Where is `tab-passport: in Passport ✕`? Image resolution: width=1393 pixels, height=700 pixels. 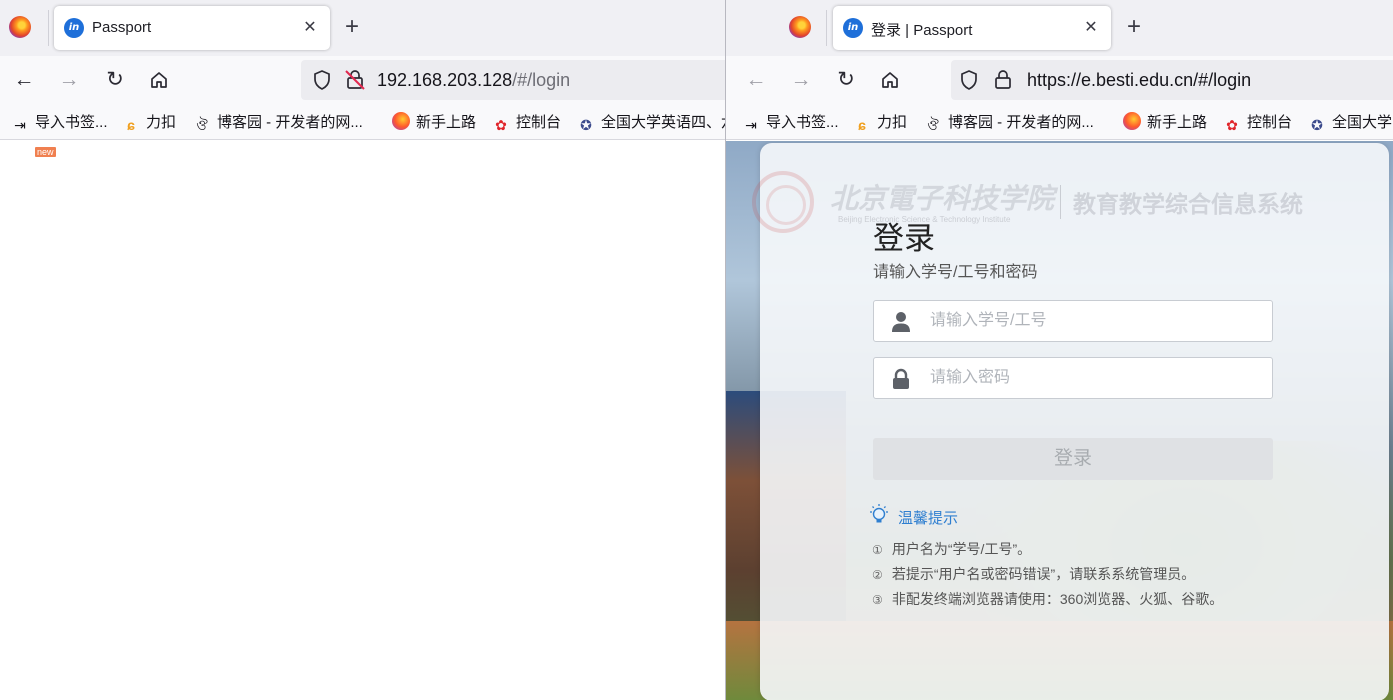
tab-passport: in Passport ✕ is located at coordinates (192, 28).